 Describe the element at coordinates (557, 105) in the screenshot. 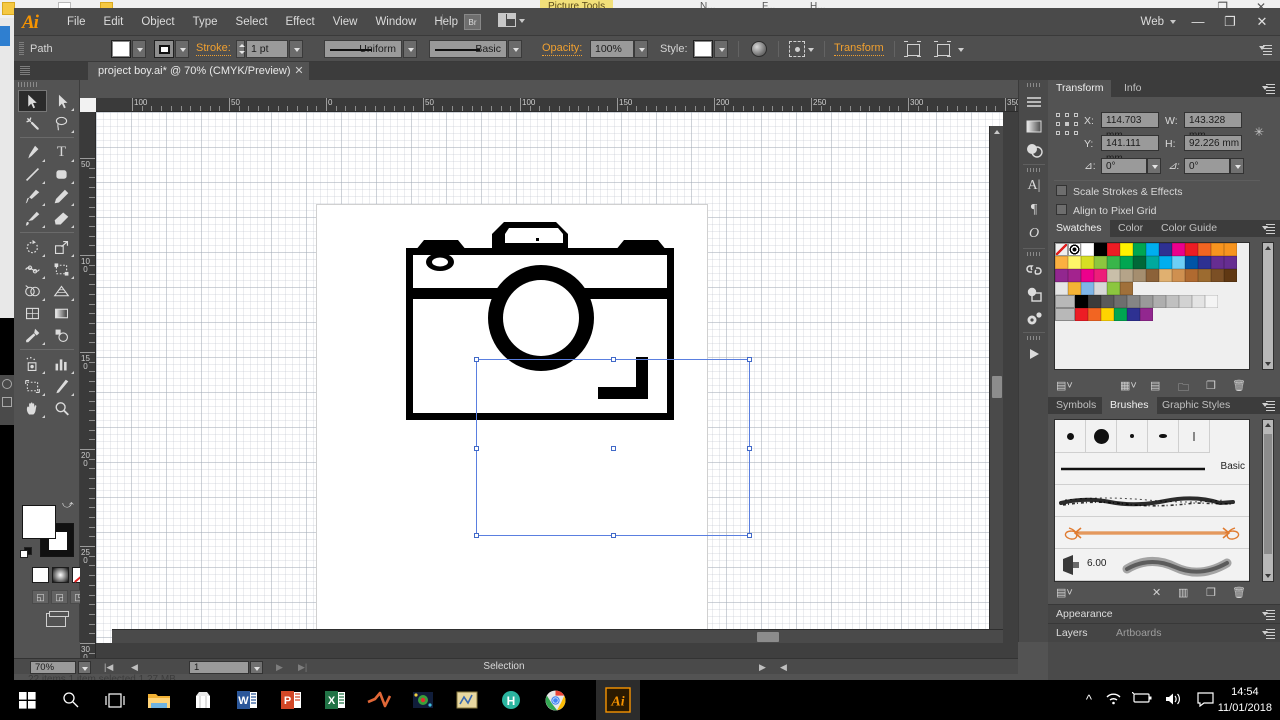

I see `horizontal-ruler: 10050050100150200250300350` at that location.